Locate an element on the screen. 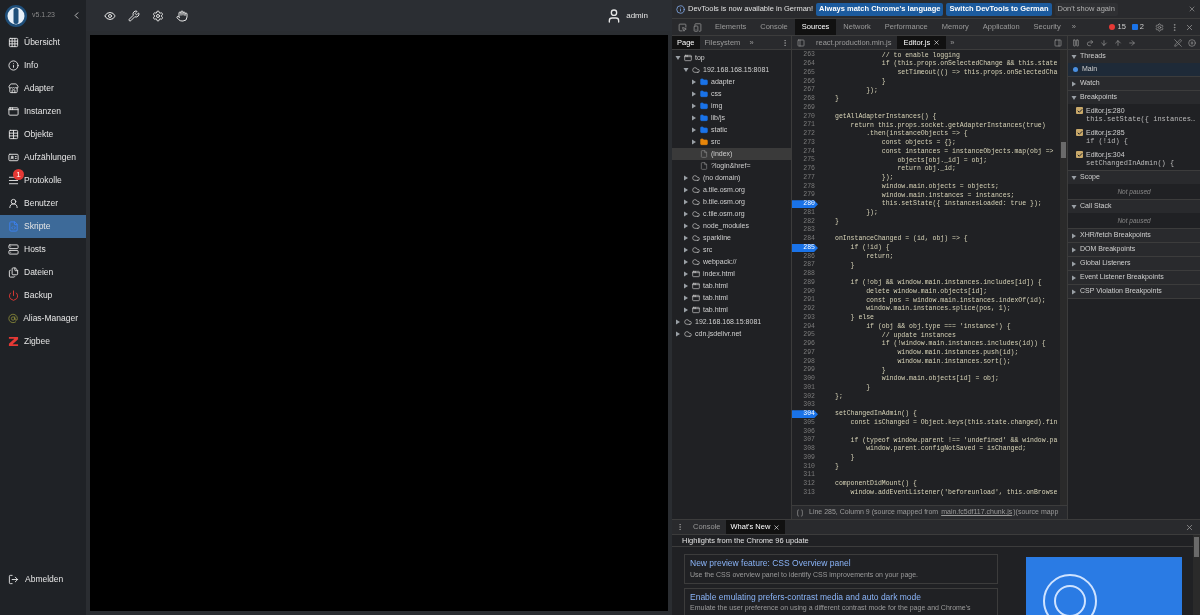  step-over-icon is located at coordinates (1090, 42).